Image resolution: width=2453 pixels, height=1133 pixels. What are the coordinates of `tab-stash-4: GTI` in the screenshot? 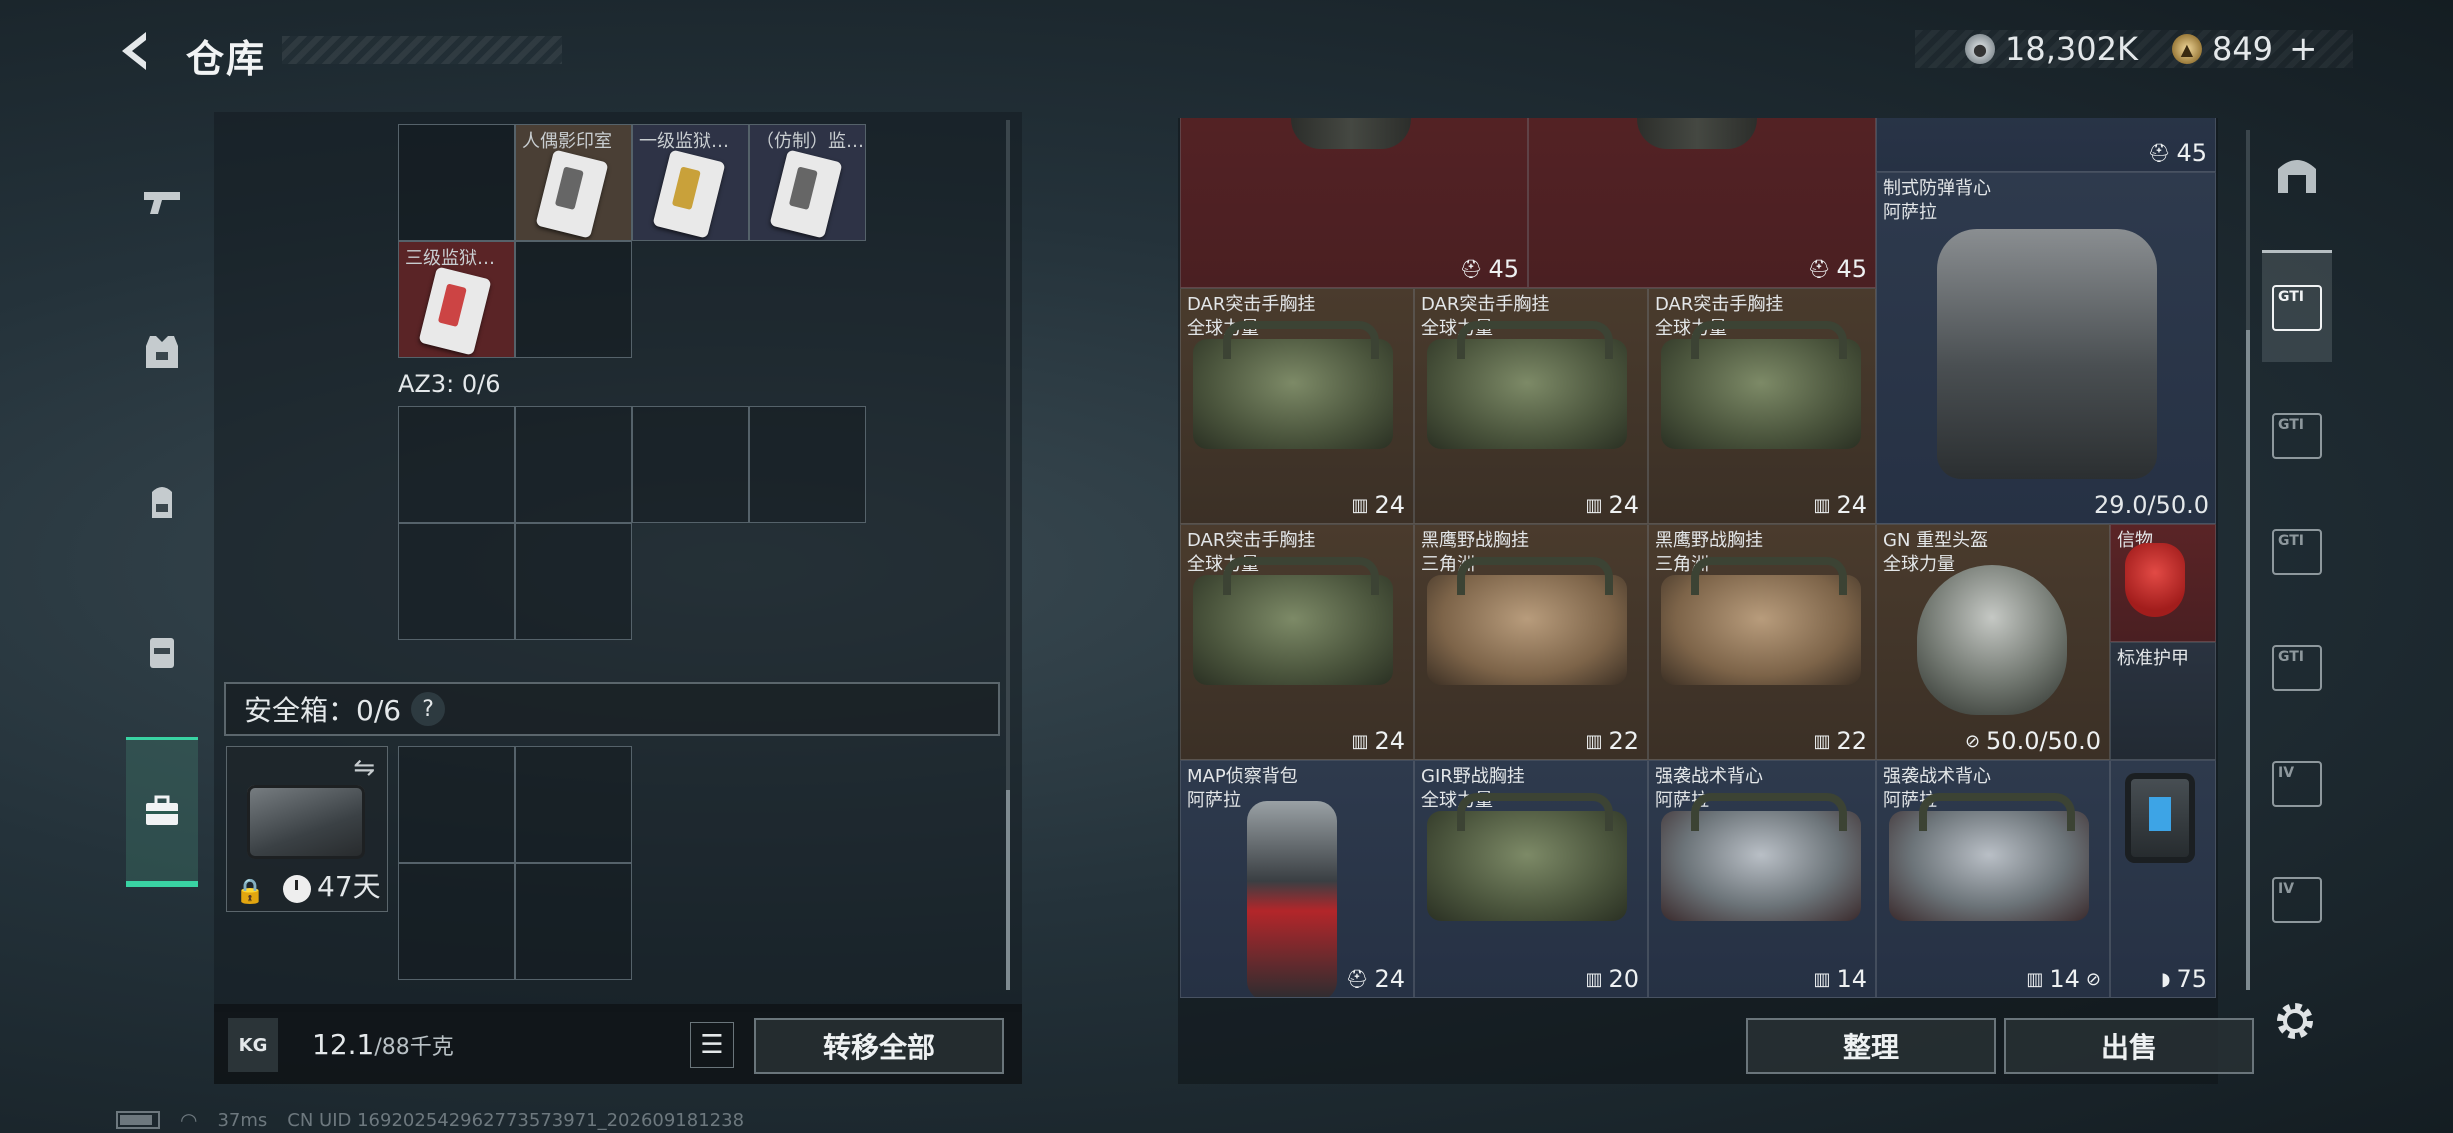 It's located at (2297, 668).